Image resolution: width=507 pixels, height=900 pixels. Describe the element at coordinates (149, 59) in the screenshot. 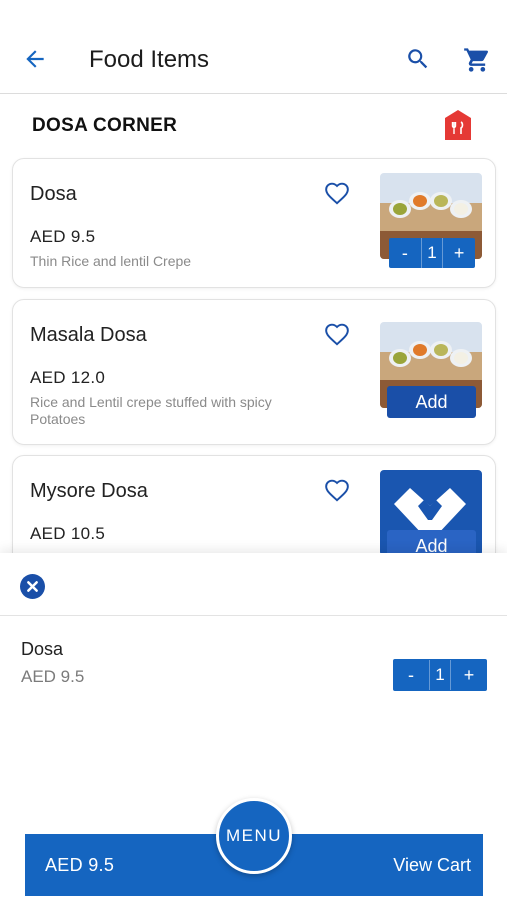

I see `page-title: Food Items` at that location.